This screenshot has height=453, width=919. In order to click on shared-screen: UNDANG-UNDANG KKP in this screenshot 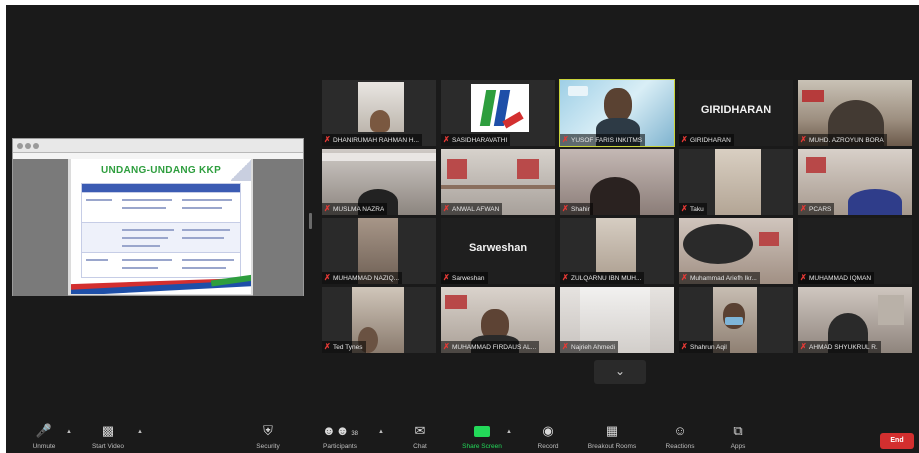, I will do `click(158, 217)`.